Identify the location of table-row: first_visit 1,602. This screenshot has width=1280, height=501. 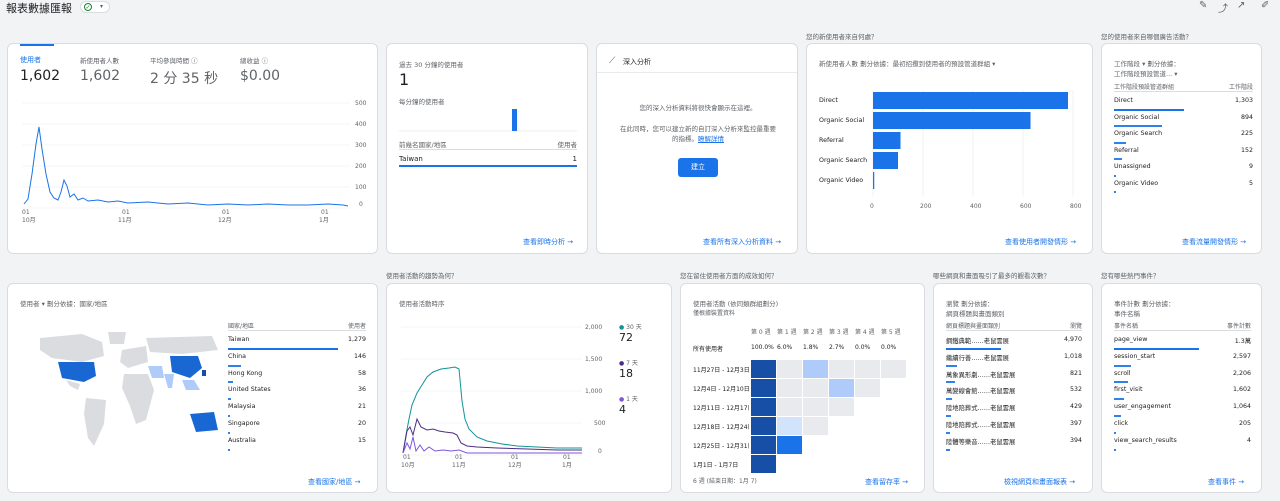
(1182, 392).